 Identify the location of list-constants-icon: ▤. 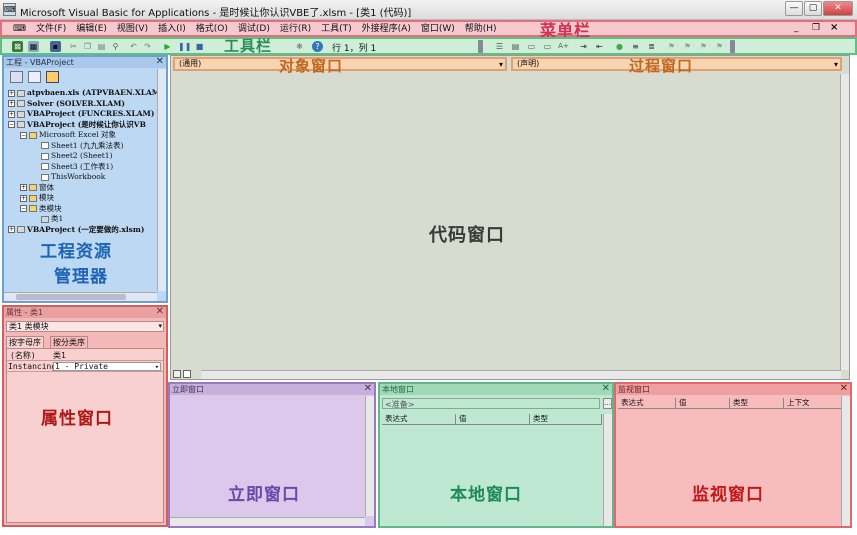
(515, 46).